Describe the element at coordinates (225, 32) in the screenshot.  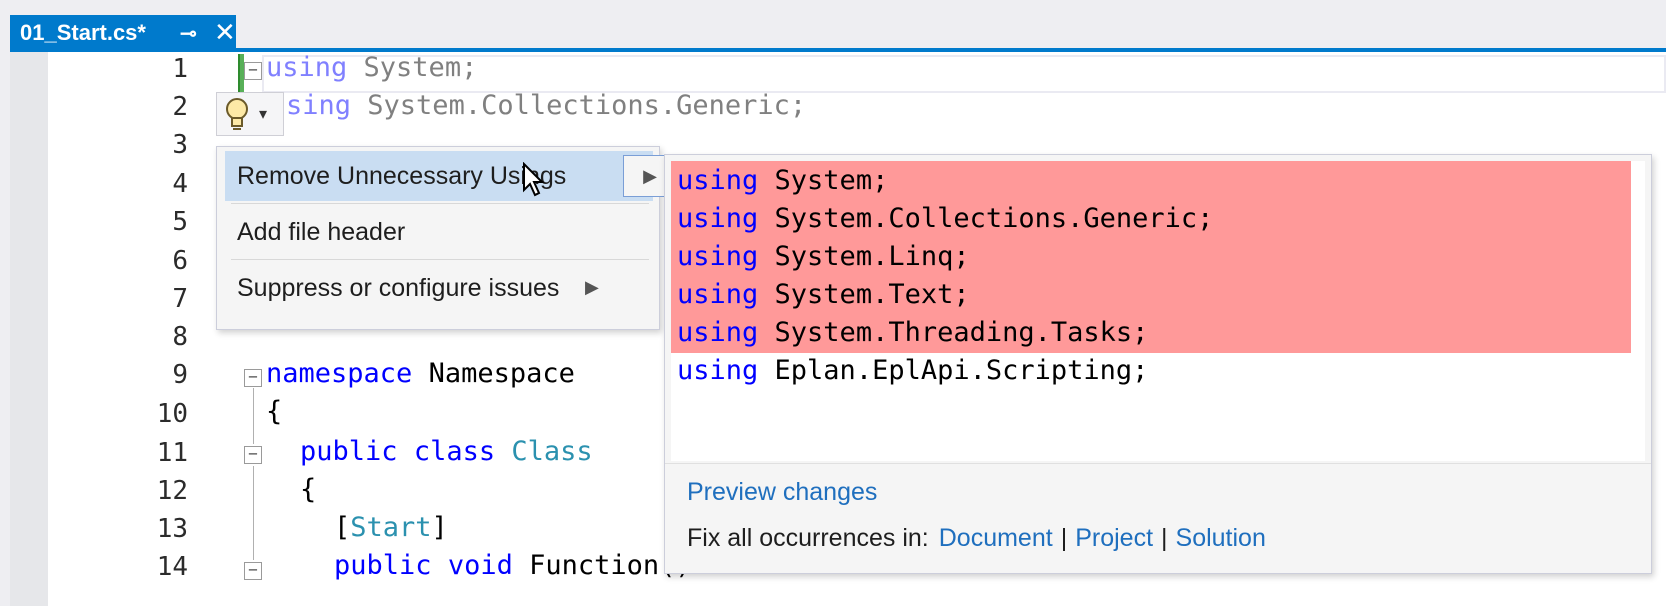
I see `close-icon: ✕` at that location.